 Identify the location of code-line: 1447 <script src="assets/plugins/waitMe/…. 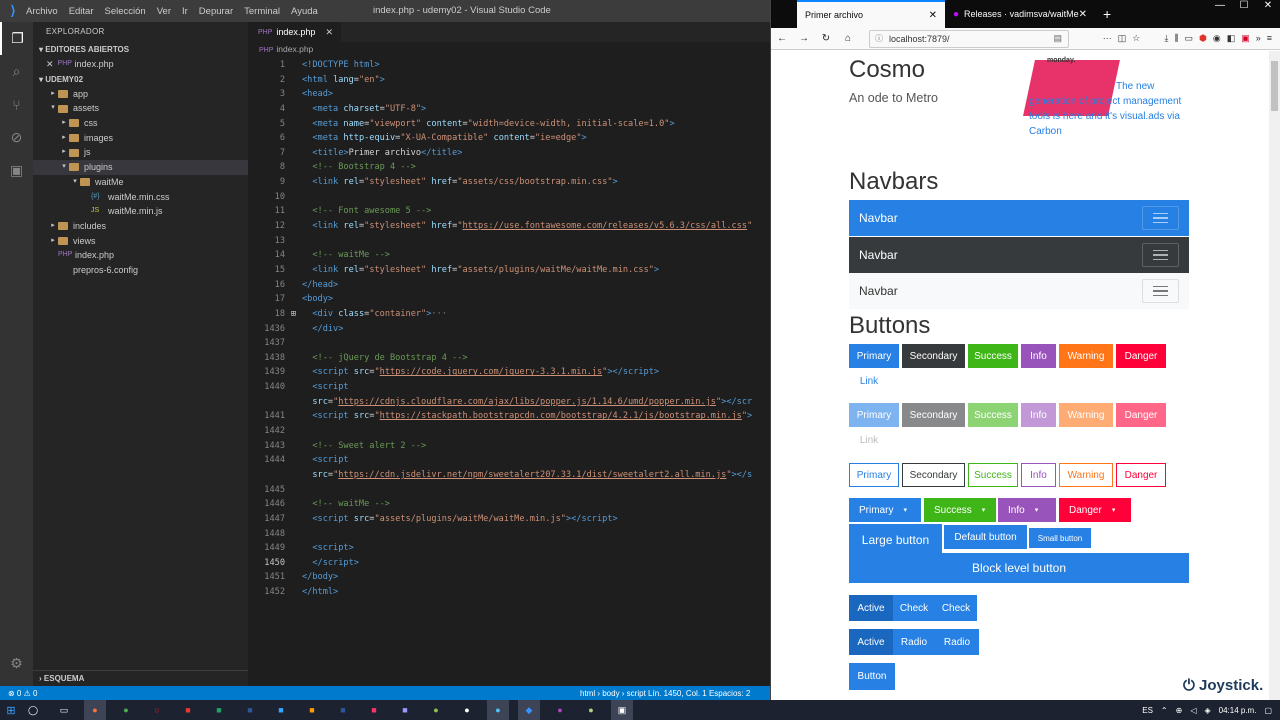
(509, 519).